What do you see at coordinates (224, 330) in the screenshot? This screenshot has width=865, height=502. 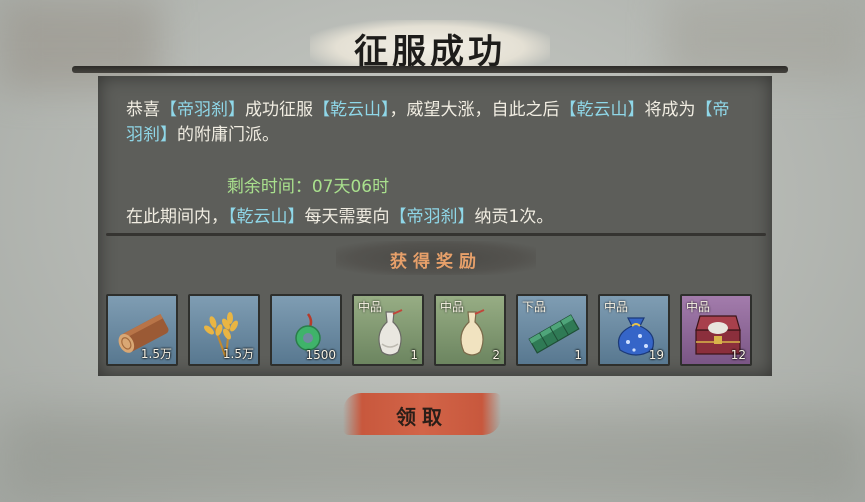 I see `reward-item-grain: 1.5万` at bounding box center [224, 330].